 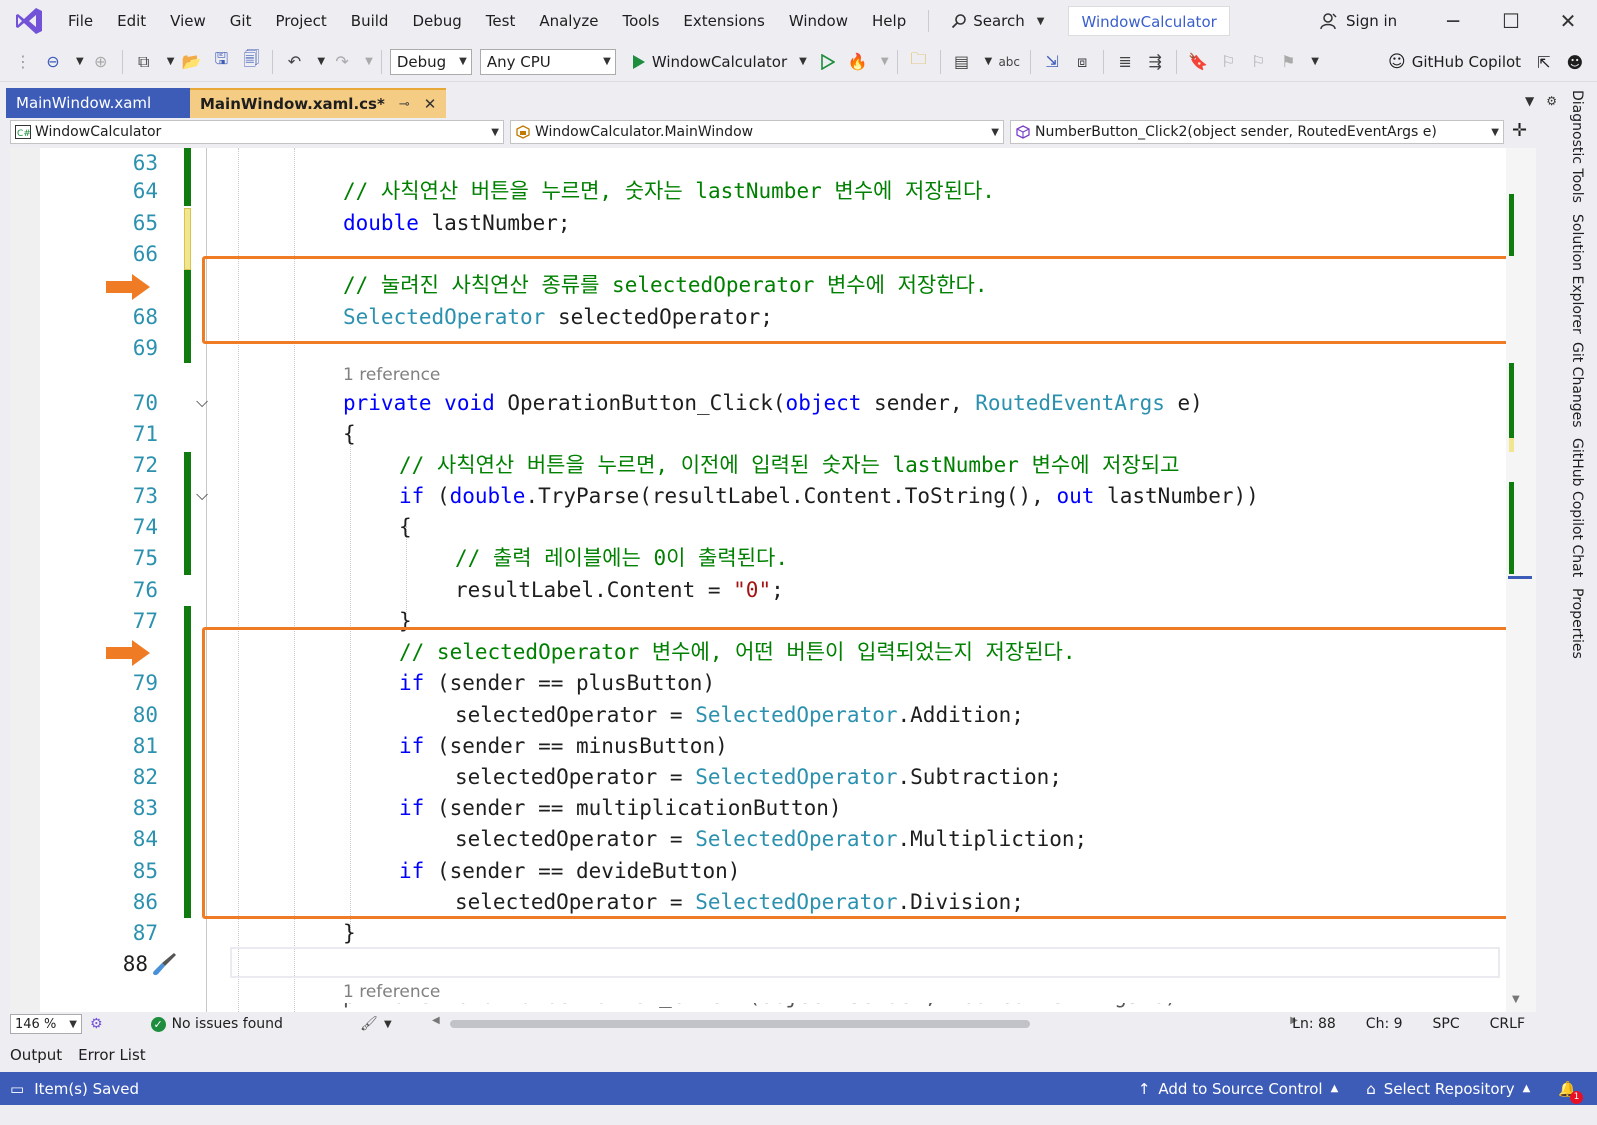 What do you see at coordinates (436, 1020) in the screenshot?
I see `scroll-left-icon: ◀` at bounding box center [436, 1020].